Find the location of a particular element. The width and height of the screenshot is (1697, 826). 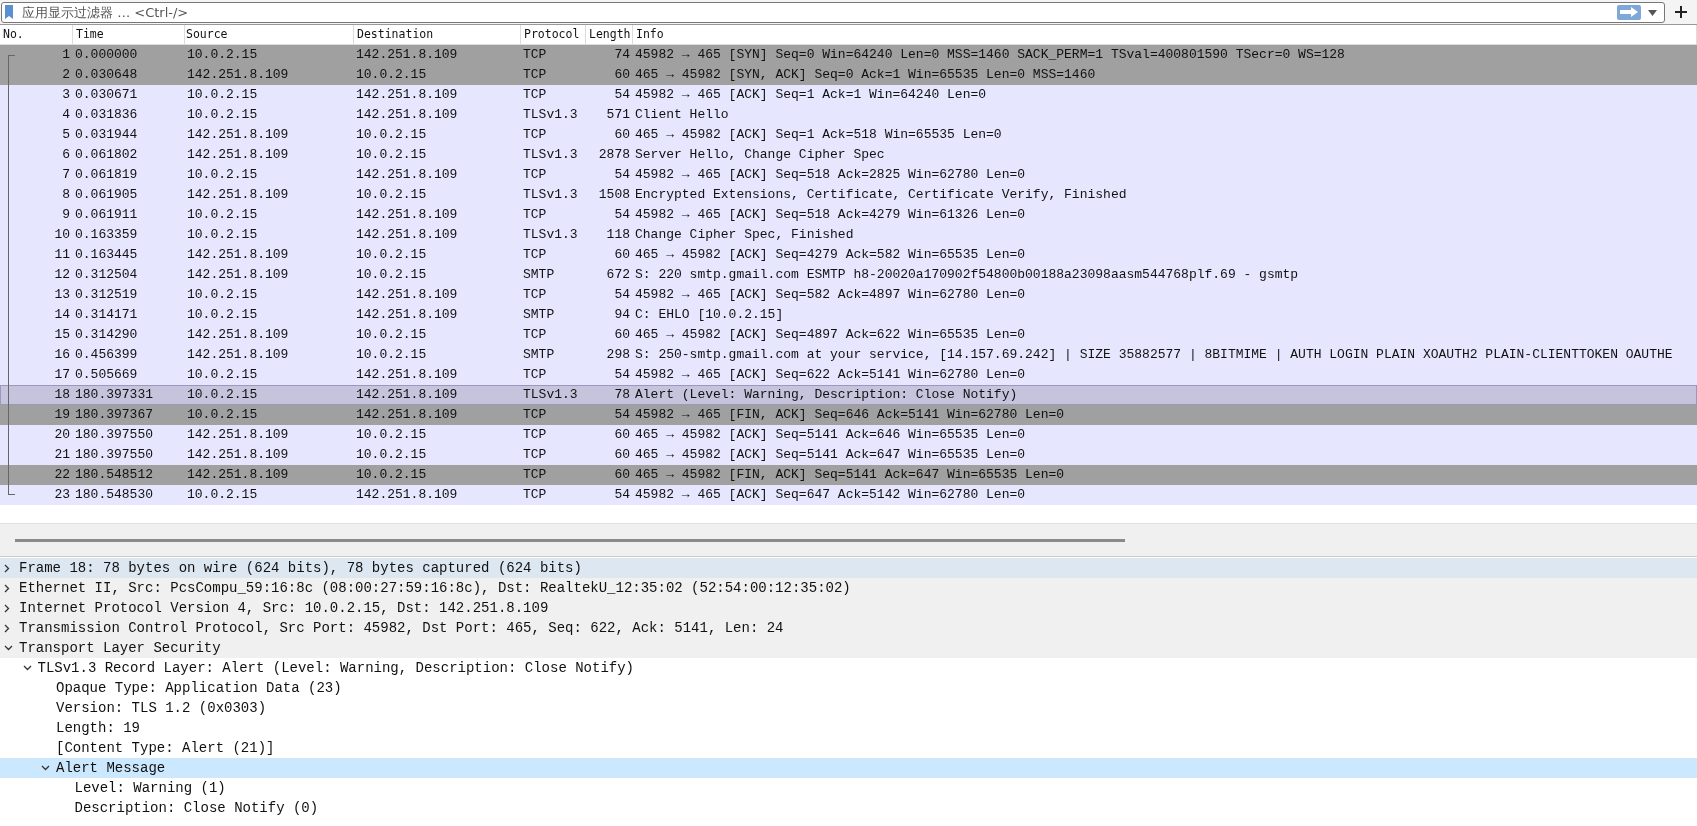

detail-tree-row: TLSv1.3 Record Layer: Alert (Level: Warning, Description: Close Notify) is located at coordinates (848, 668).